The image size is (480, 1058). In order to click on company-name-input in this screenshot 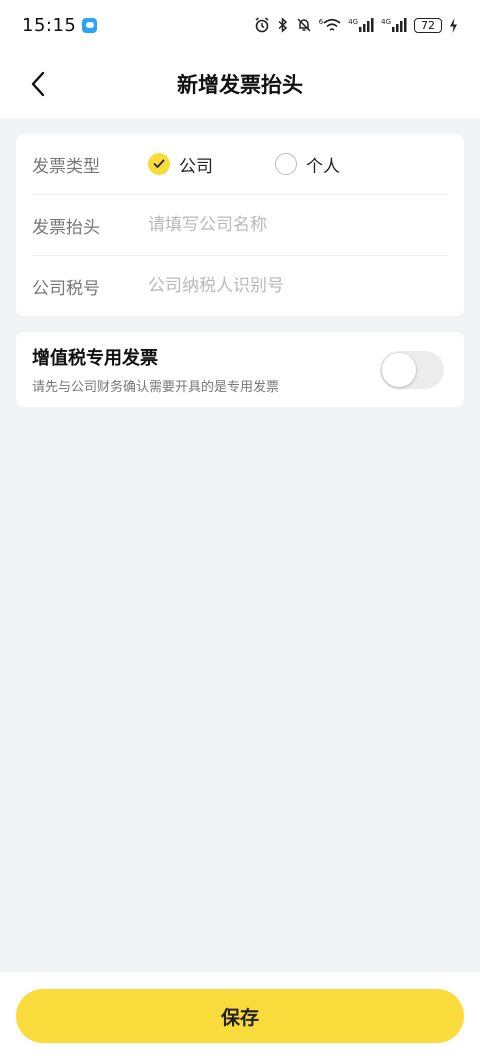, I will do `click(298, 225)`.